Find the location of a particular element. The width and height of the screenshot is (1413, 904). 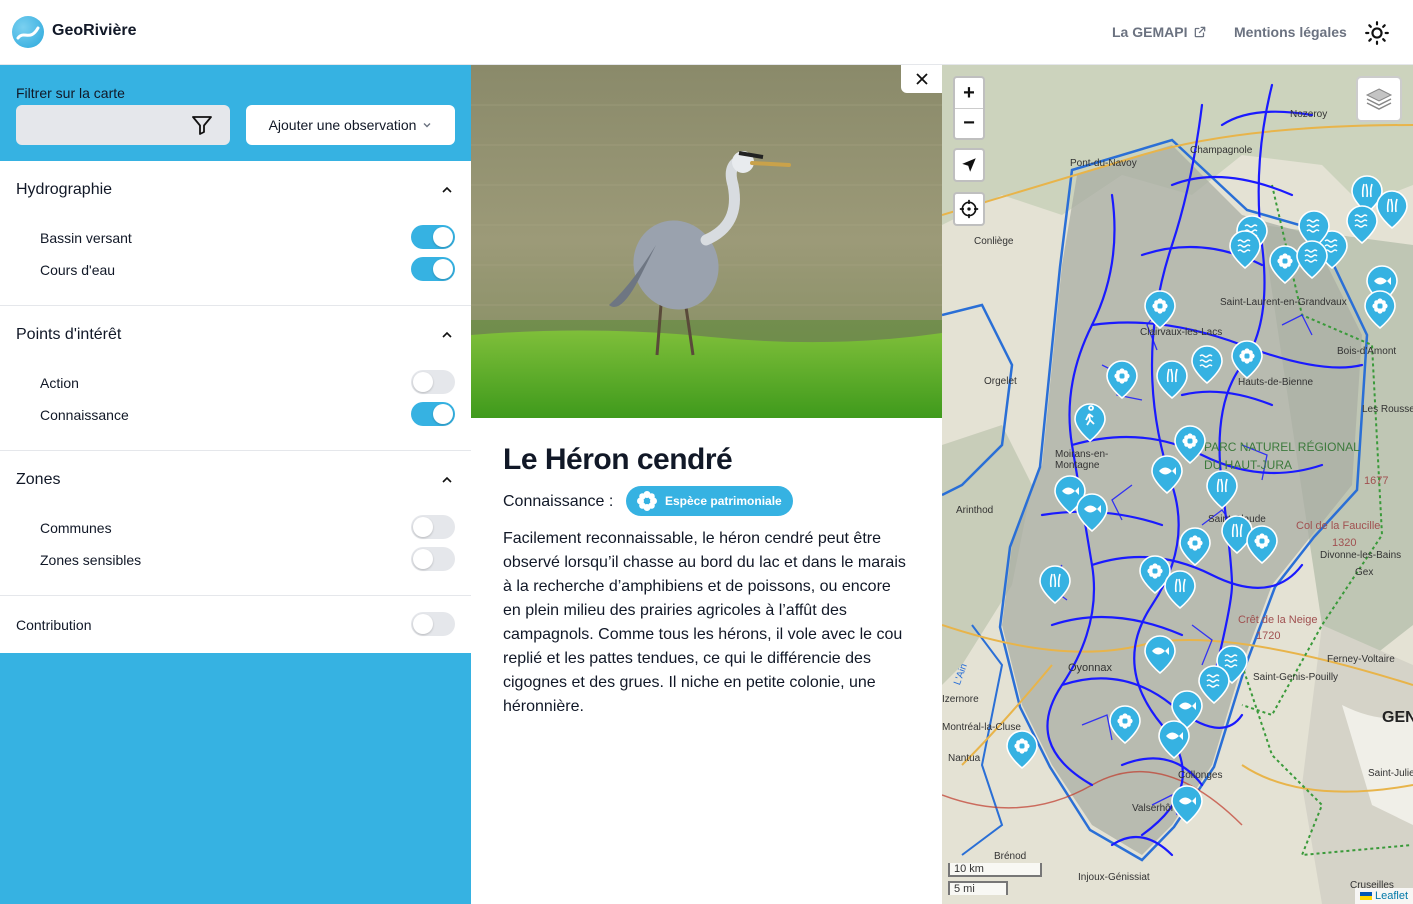

filter-label: Filtrer sur la carte is located at coordinates (70, 93).